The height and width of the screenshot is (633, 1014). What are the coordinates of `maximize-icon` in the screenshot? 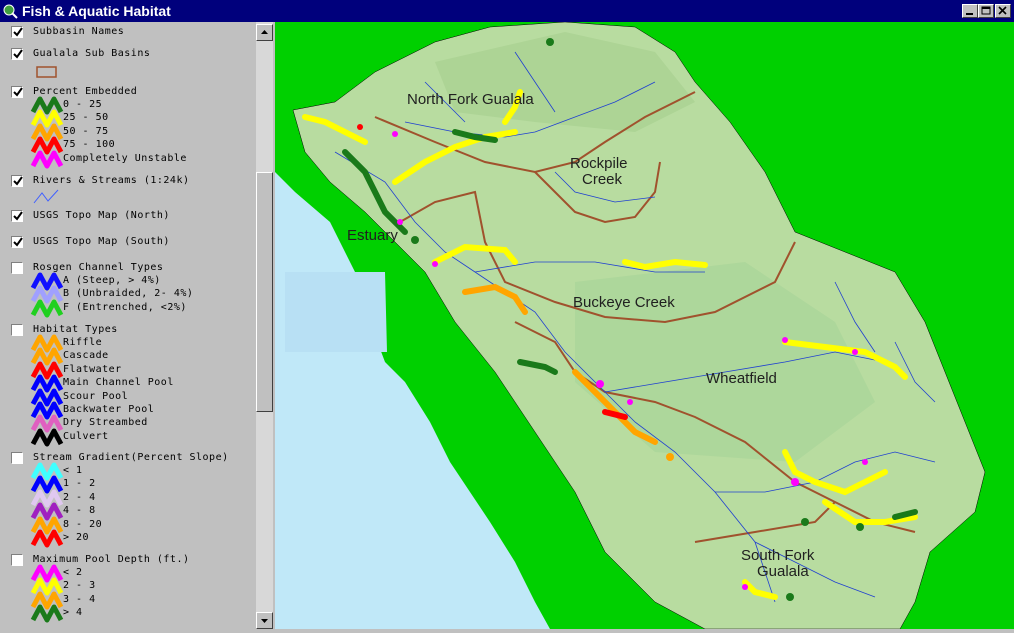 It's located at (986, 10).